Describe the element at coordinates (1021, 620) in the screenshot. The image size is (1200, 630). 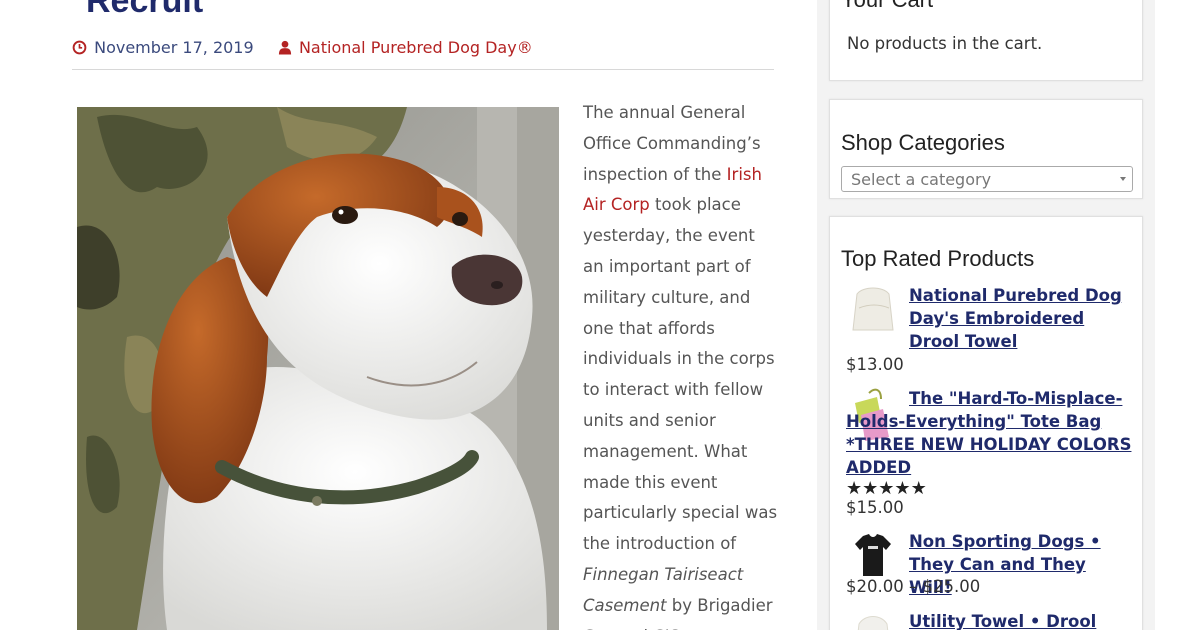
I see `product-link: Utility Towel • Drool Rag •` at that location.